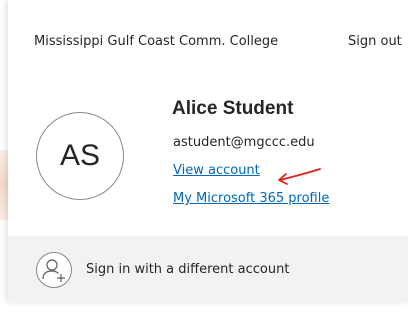 This screenshot has height=312, width=408. I want to click on user-email: astudent@mgccc.edu, so click(244, 142).